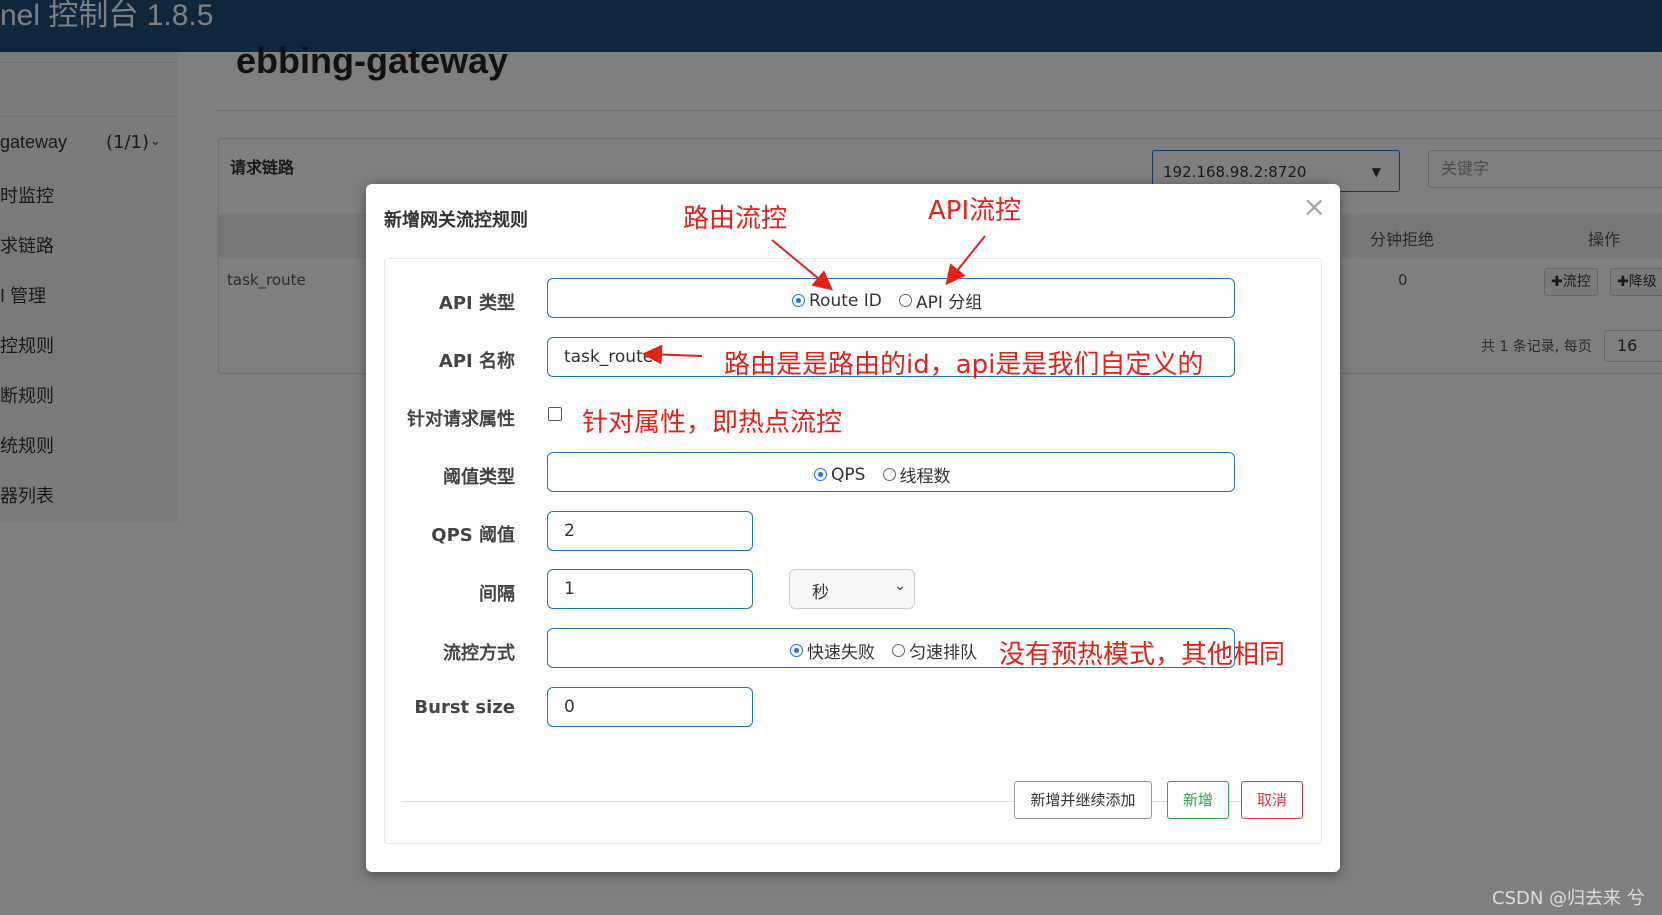 This screenshot has height=915, width=1662. What do you see at coordinates (964, 365) in the screenshot?
I see `annotation-route-explain: 路由是是路由的id，api是是我们自定义的` at bounding box center [964, 365].